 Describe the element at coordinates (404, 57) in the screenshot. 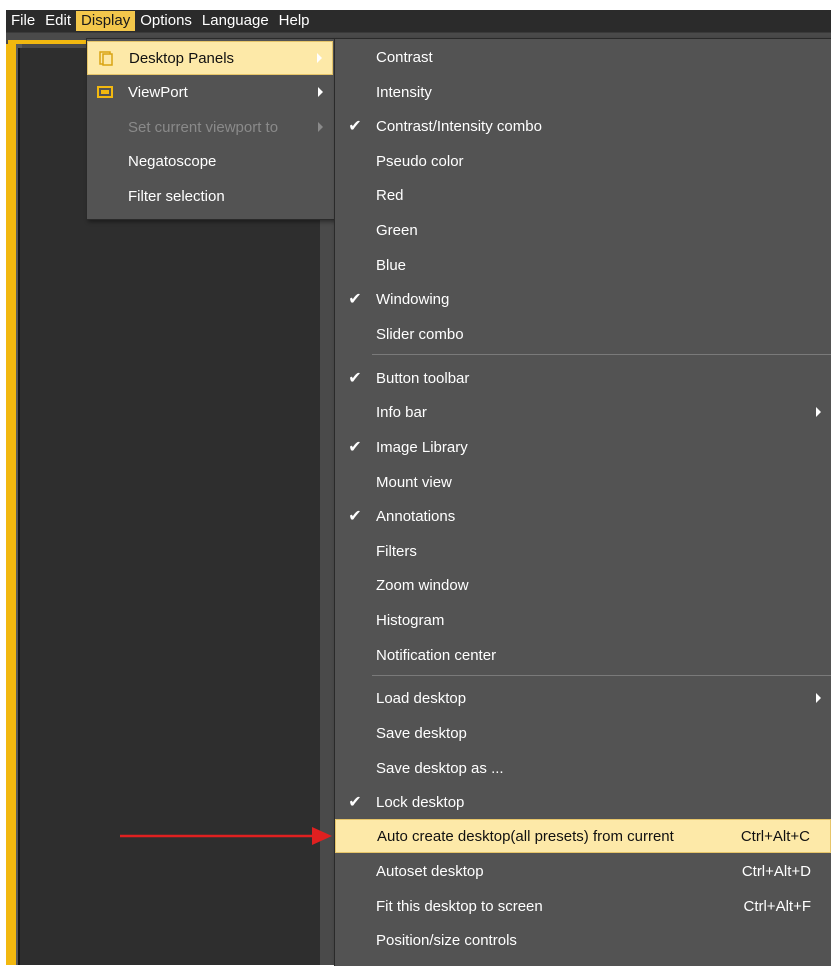

I see `menu-item-label: Contrast` at that location.